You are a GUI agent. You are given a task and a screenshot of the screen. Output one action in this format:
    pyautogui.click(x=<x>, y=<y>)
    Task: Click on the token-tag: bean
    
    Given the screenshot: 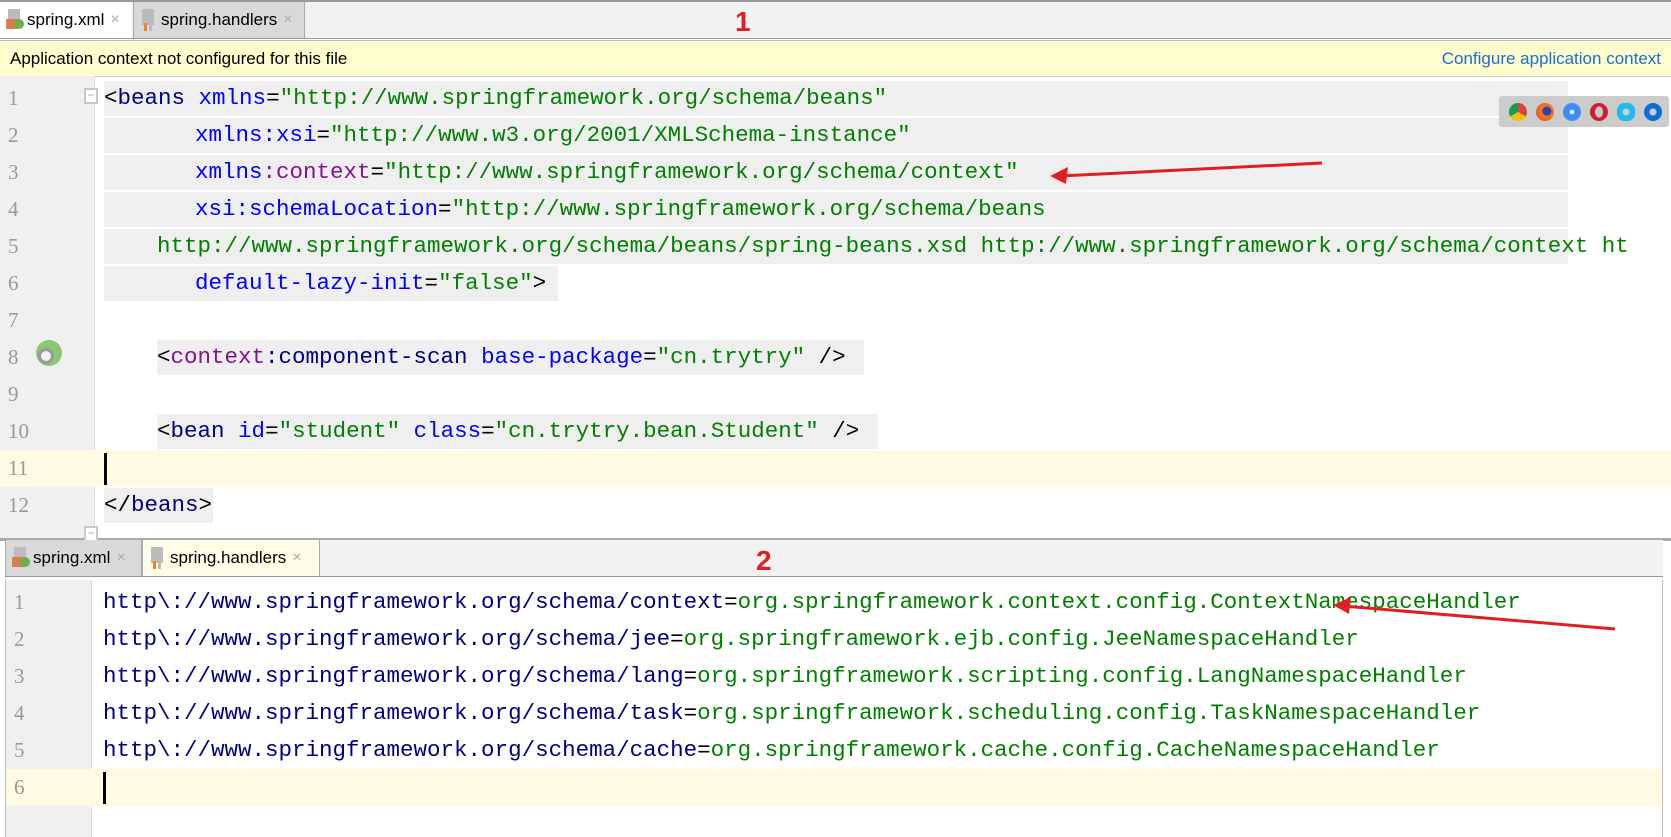 What is the action you would take?
    pyautogui.click(x=197, y=431)
    